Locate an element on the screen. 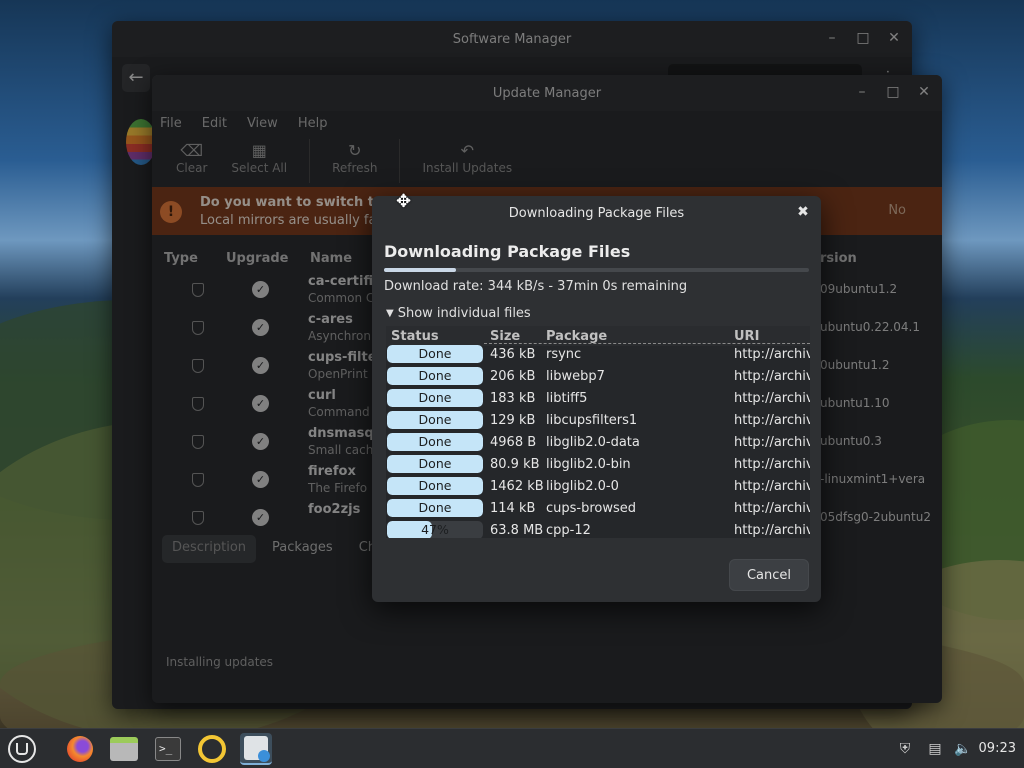  file-row: Done 114 kB cups-browsed http://archiv is located at coordinates (598, 508).